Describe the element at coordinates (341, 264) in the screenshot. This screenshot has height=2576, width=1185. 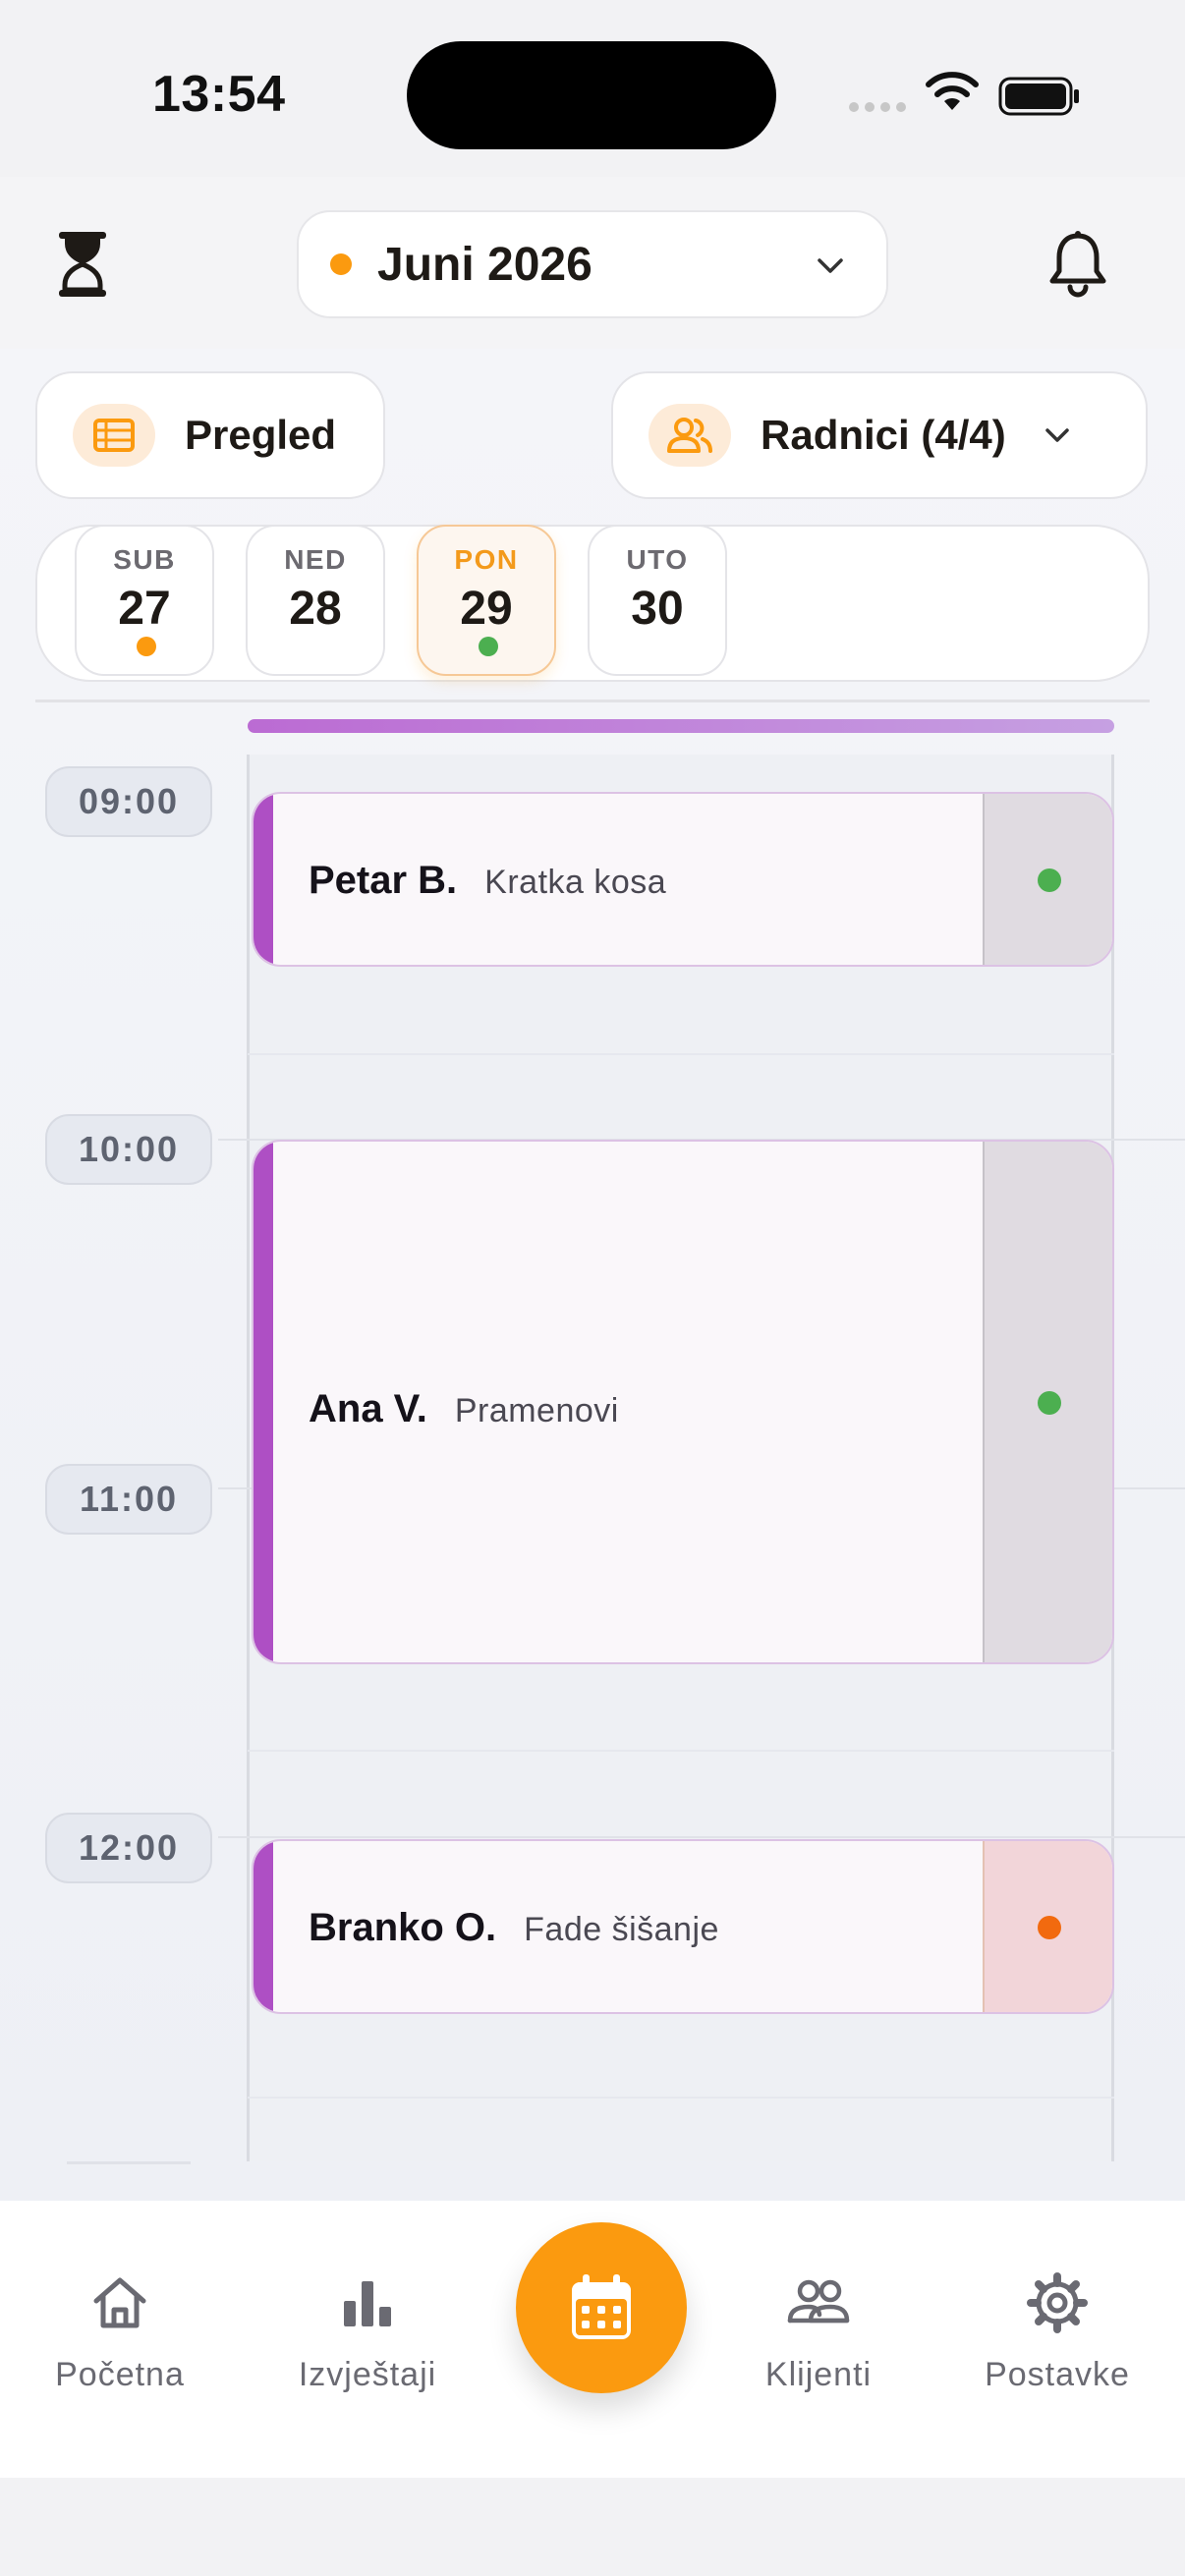
I see `month-status-dot` at that location.